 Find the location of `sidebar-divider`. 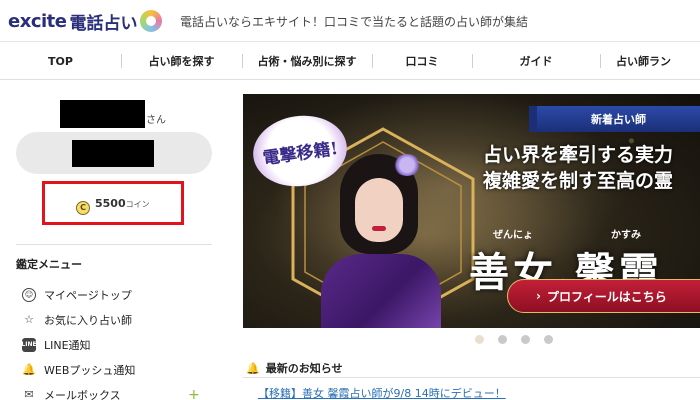

sidebar-divider is located at coordinates (114, 244).